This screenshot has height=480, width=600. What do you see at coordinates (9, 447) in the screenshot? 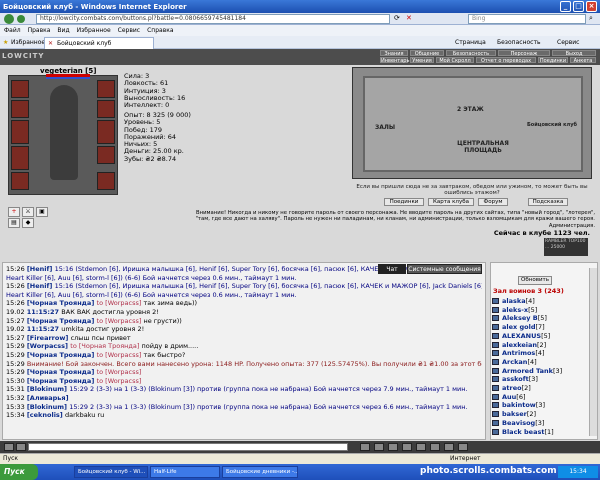
I see `chat-mode-icon` at bounding box center [9, 447].